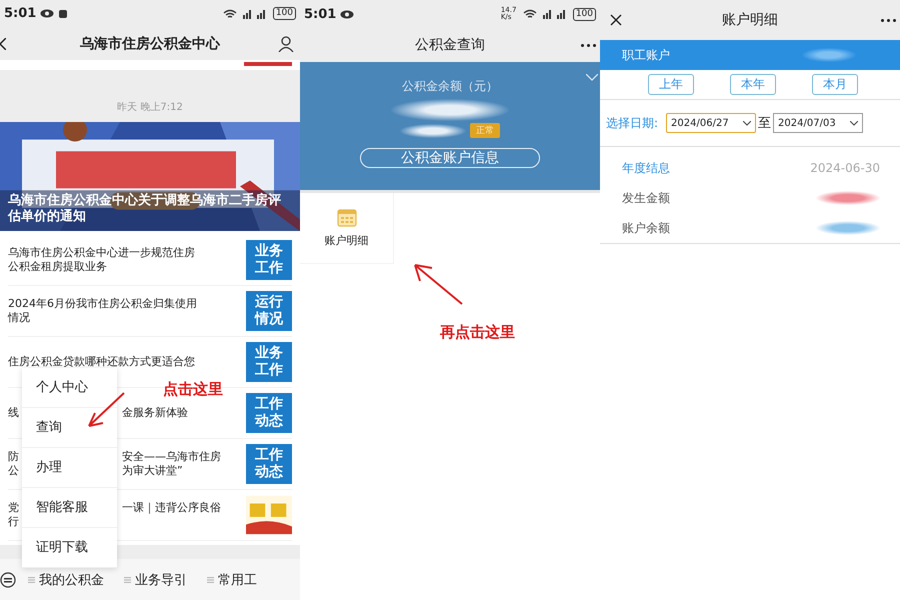 The image size is (900, 600). I want to click on status-badge: 正常, so click(485, 130).